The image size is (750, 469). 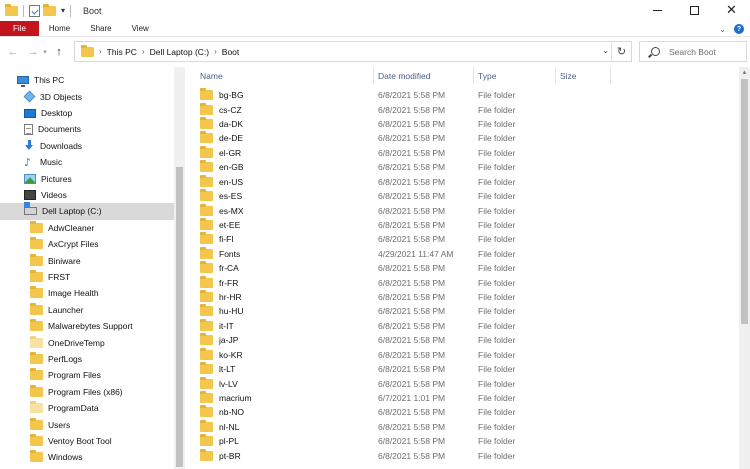 What do you see at coordinates (45, 52) in the screenshot?
I see `recent-locations-button: ▾` at bounding box center [45, 52].